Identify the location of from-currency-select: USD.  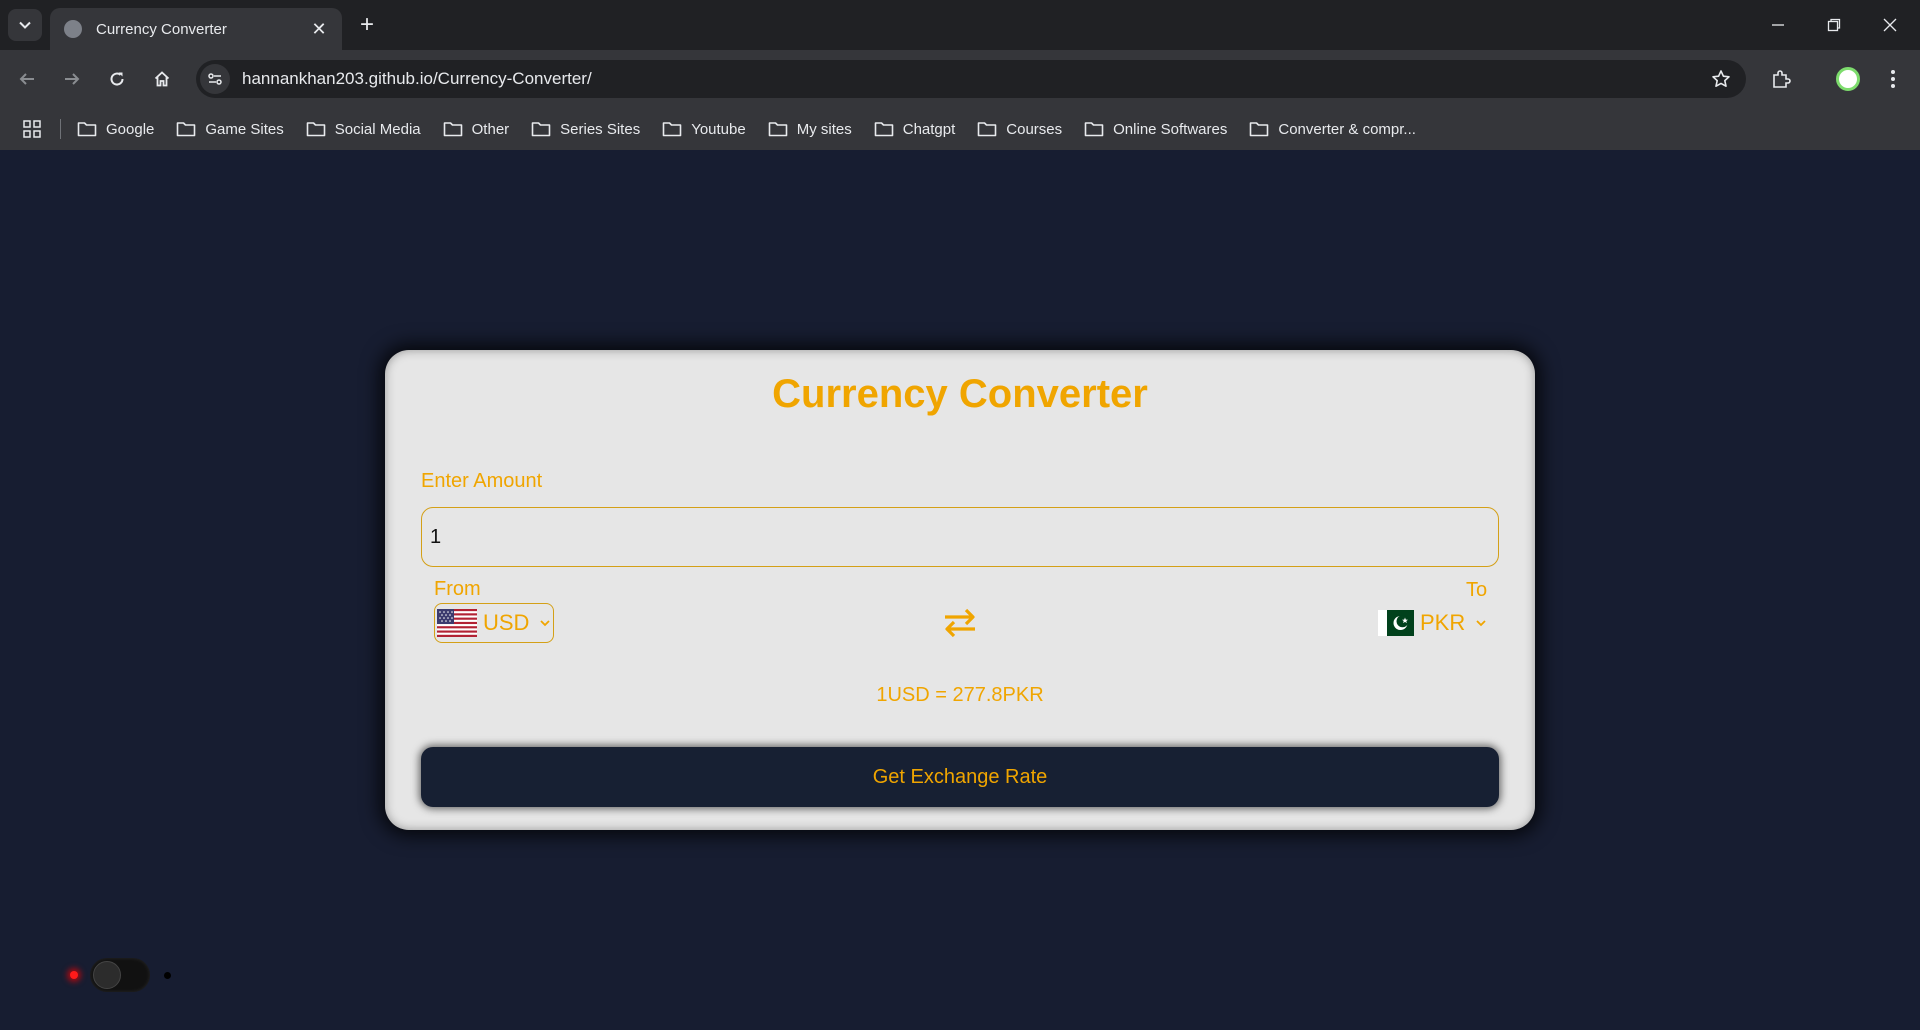
(494, 623).